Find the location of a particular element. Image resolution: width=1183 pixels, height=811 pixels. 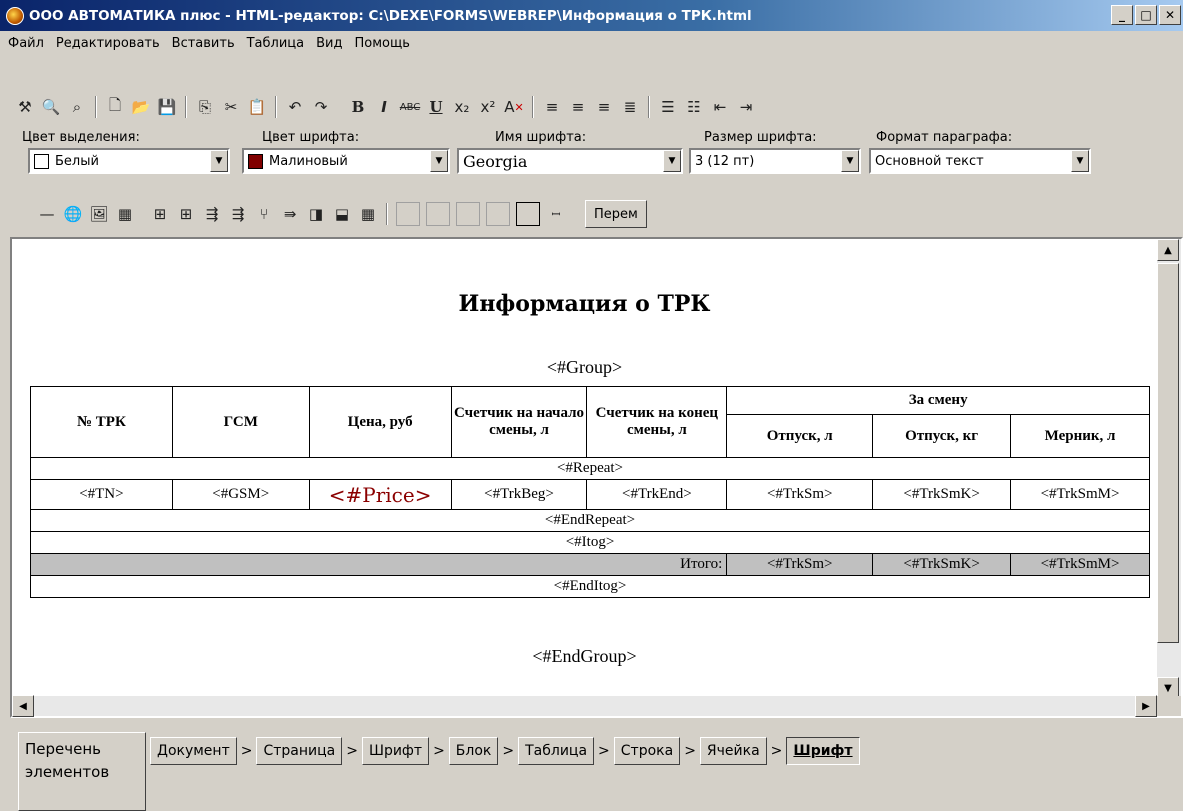

merge-right-icon: ⇛ is located at coordinates (290, 214).